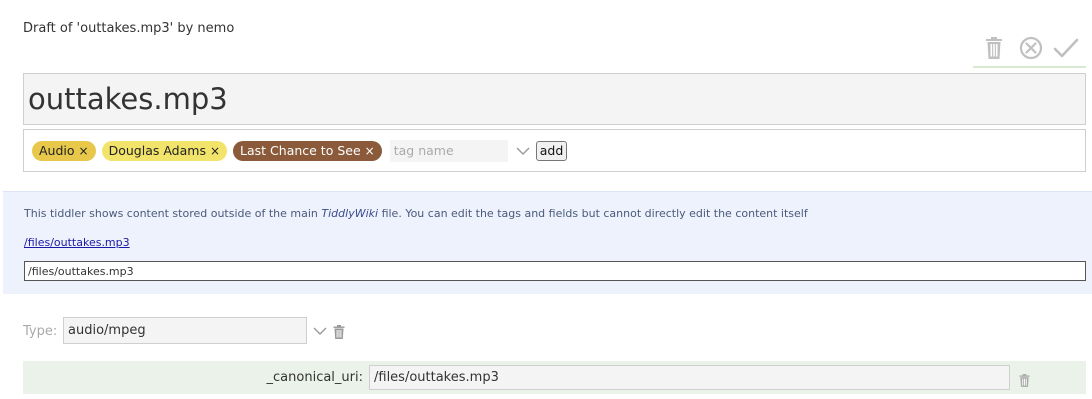 This screenshot has height=399, width=1092. I want to click on field-value-input, so click(689, 377).